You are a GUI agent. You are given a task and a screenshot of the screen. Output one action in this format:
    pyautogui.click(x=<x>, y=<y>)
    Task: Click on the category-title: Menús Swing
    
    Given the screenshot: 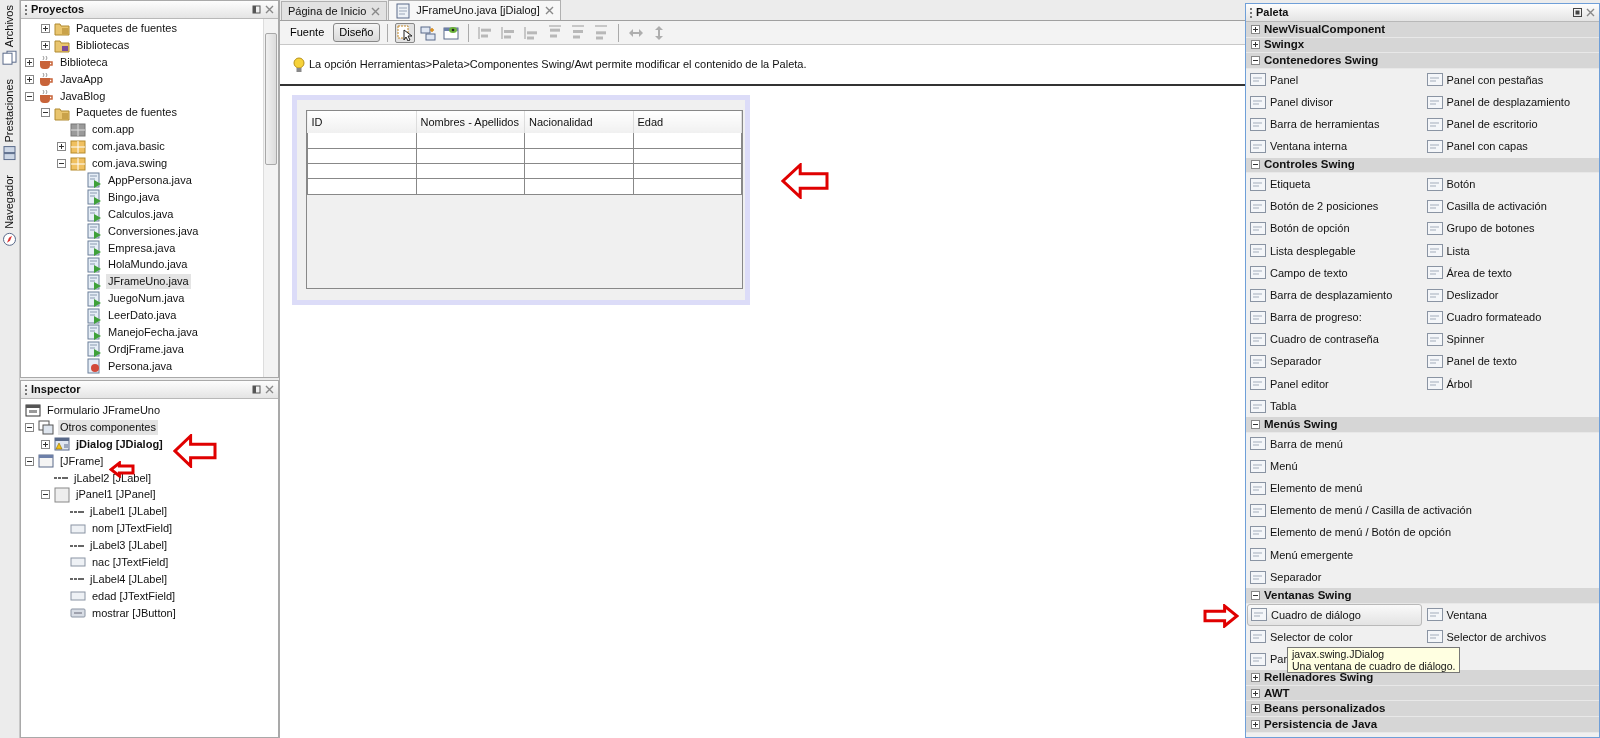 What is the action you would take?
    pyautogui.click(x=1301, y=424)
    